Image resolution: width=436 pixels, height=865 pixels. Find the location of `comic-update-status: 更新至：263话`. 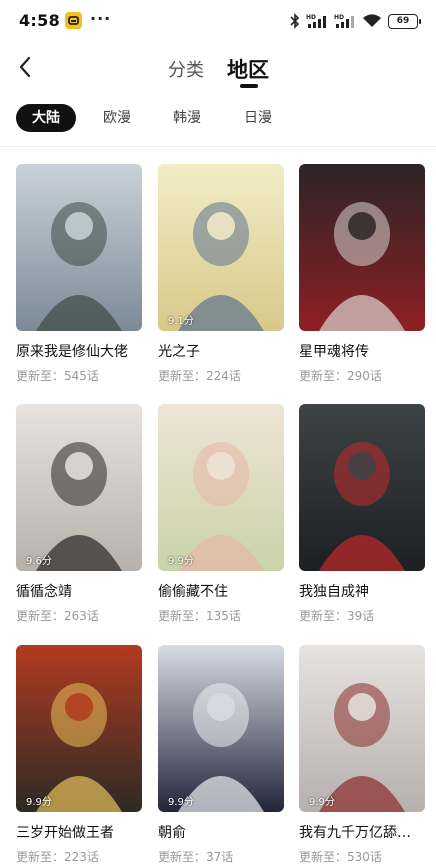

comic-update-status: 更新至：263话 is located at coordinates (57, 616).